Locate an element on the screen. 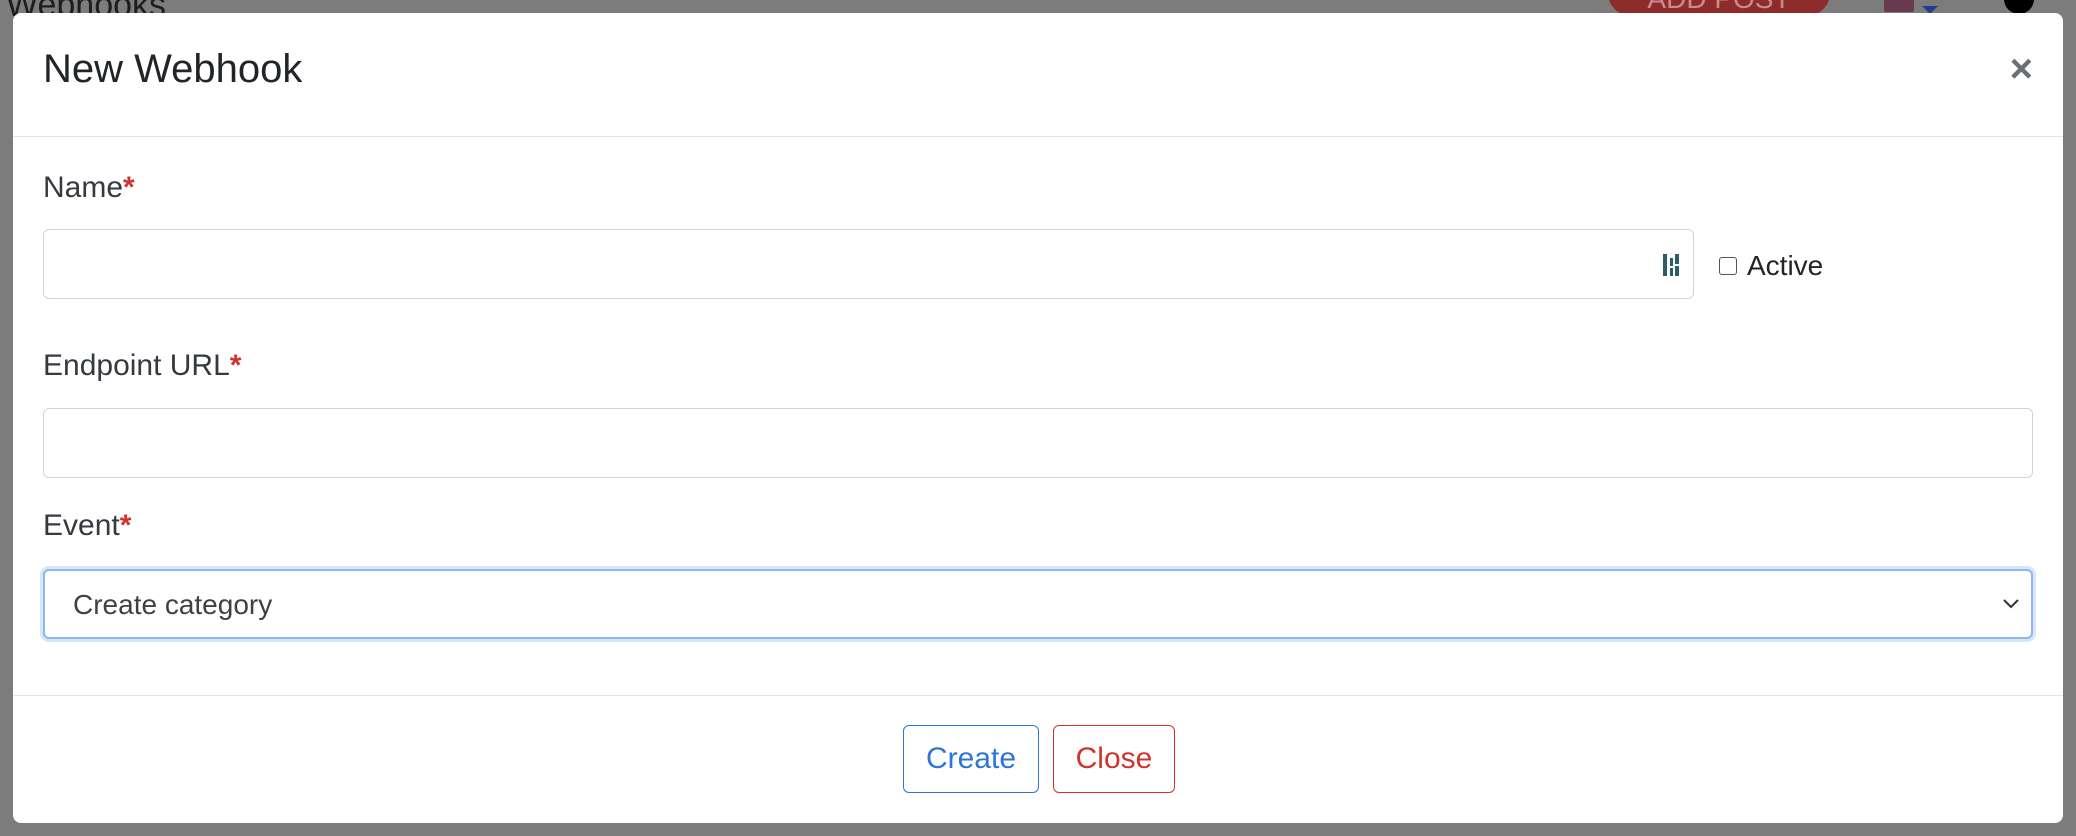  active-checkbox-group: Active is located at coordinates (1771, 266).